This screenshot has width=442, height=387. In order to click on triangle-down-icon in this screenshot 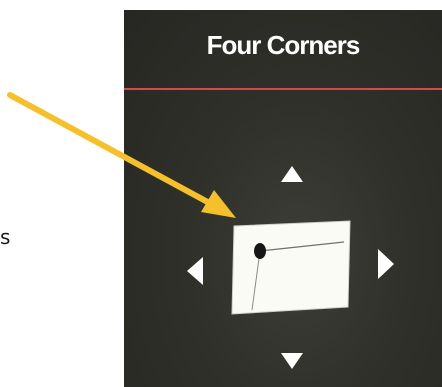, I will do `click(292, 361)`.